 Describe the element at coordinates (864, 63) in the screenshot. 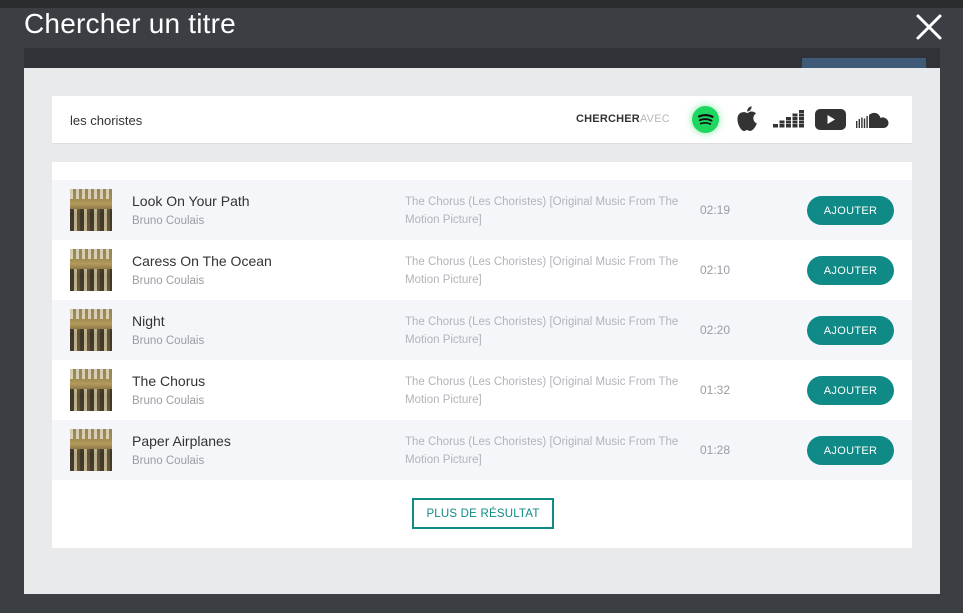

I see `background-button` at that location.